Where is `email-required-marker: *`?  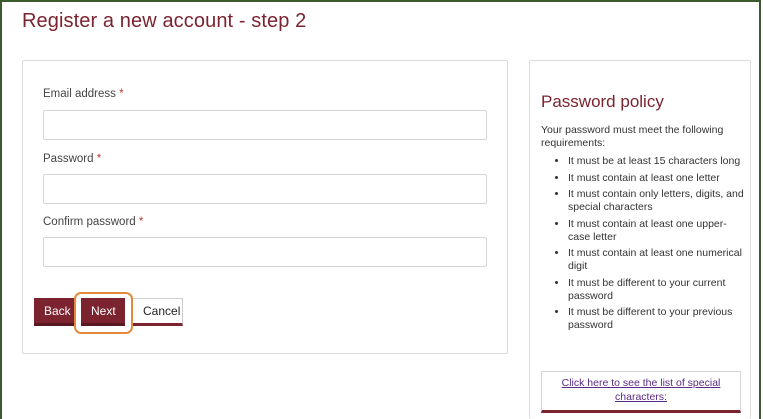
email-required-marker: * is located at coordinates (121, 94).